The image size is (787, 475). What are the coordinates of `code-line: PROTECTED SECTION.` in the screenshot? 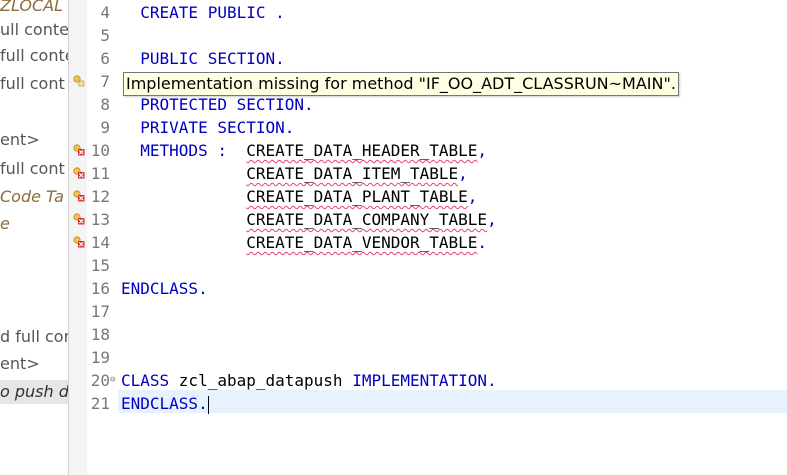 It's located at (217, 104).